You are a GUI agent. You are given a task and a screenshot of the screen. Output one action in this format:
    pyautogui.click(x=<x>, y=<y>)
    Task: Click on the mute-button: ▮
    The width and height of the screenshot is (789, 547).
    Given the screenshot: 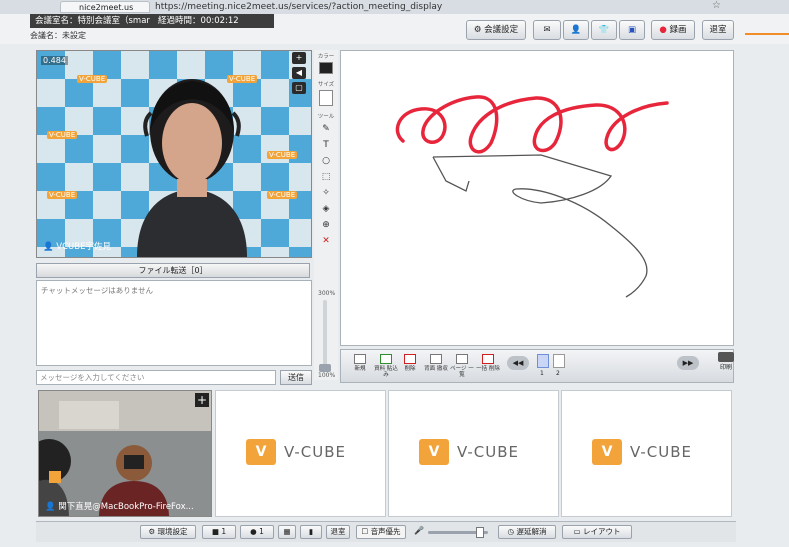 What is the action you would take?
    pyautogui.click(x=311, y=532)
    